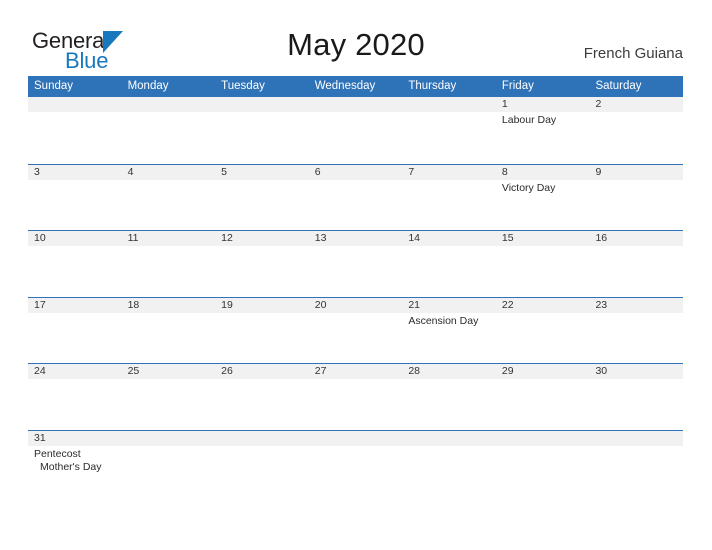  I want to click on weekday-header-saturday: Saturday, so click(618, 86).